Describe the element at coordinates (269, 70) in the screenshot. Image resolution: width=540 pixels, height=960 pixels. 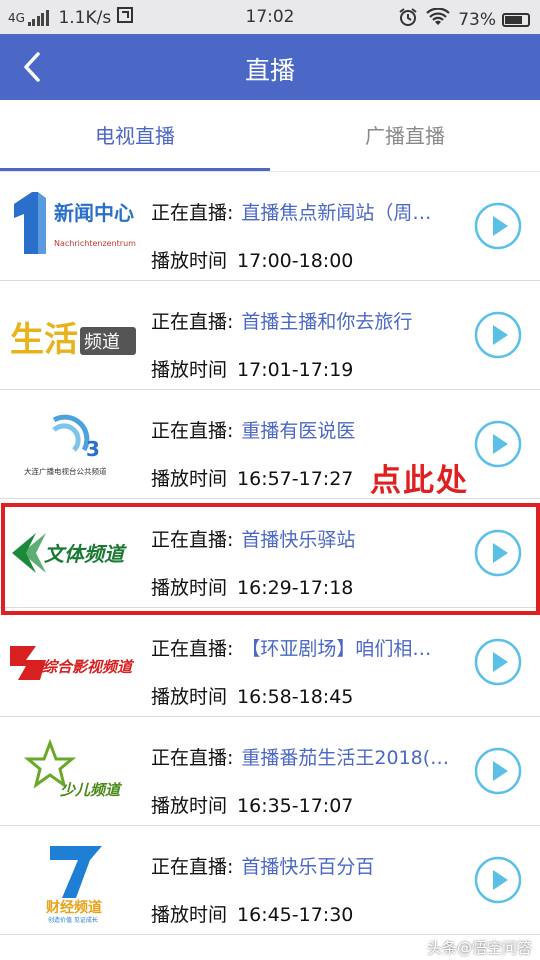
I see `page-title: 直播` at that location.